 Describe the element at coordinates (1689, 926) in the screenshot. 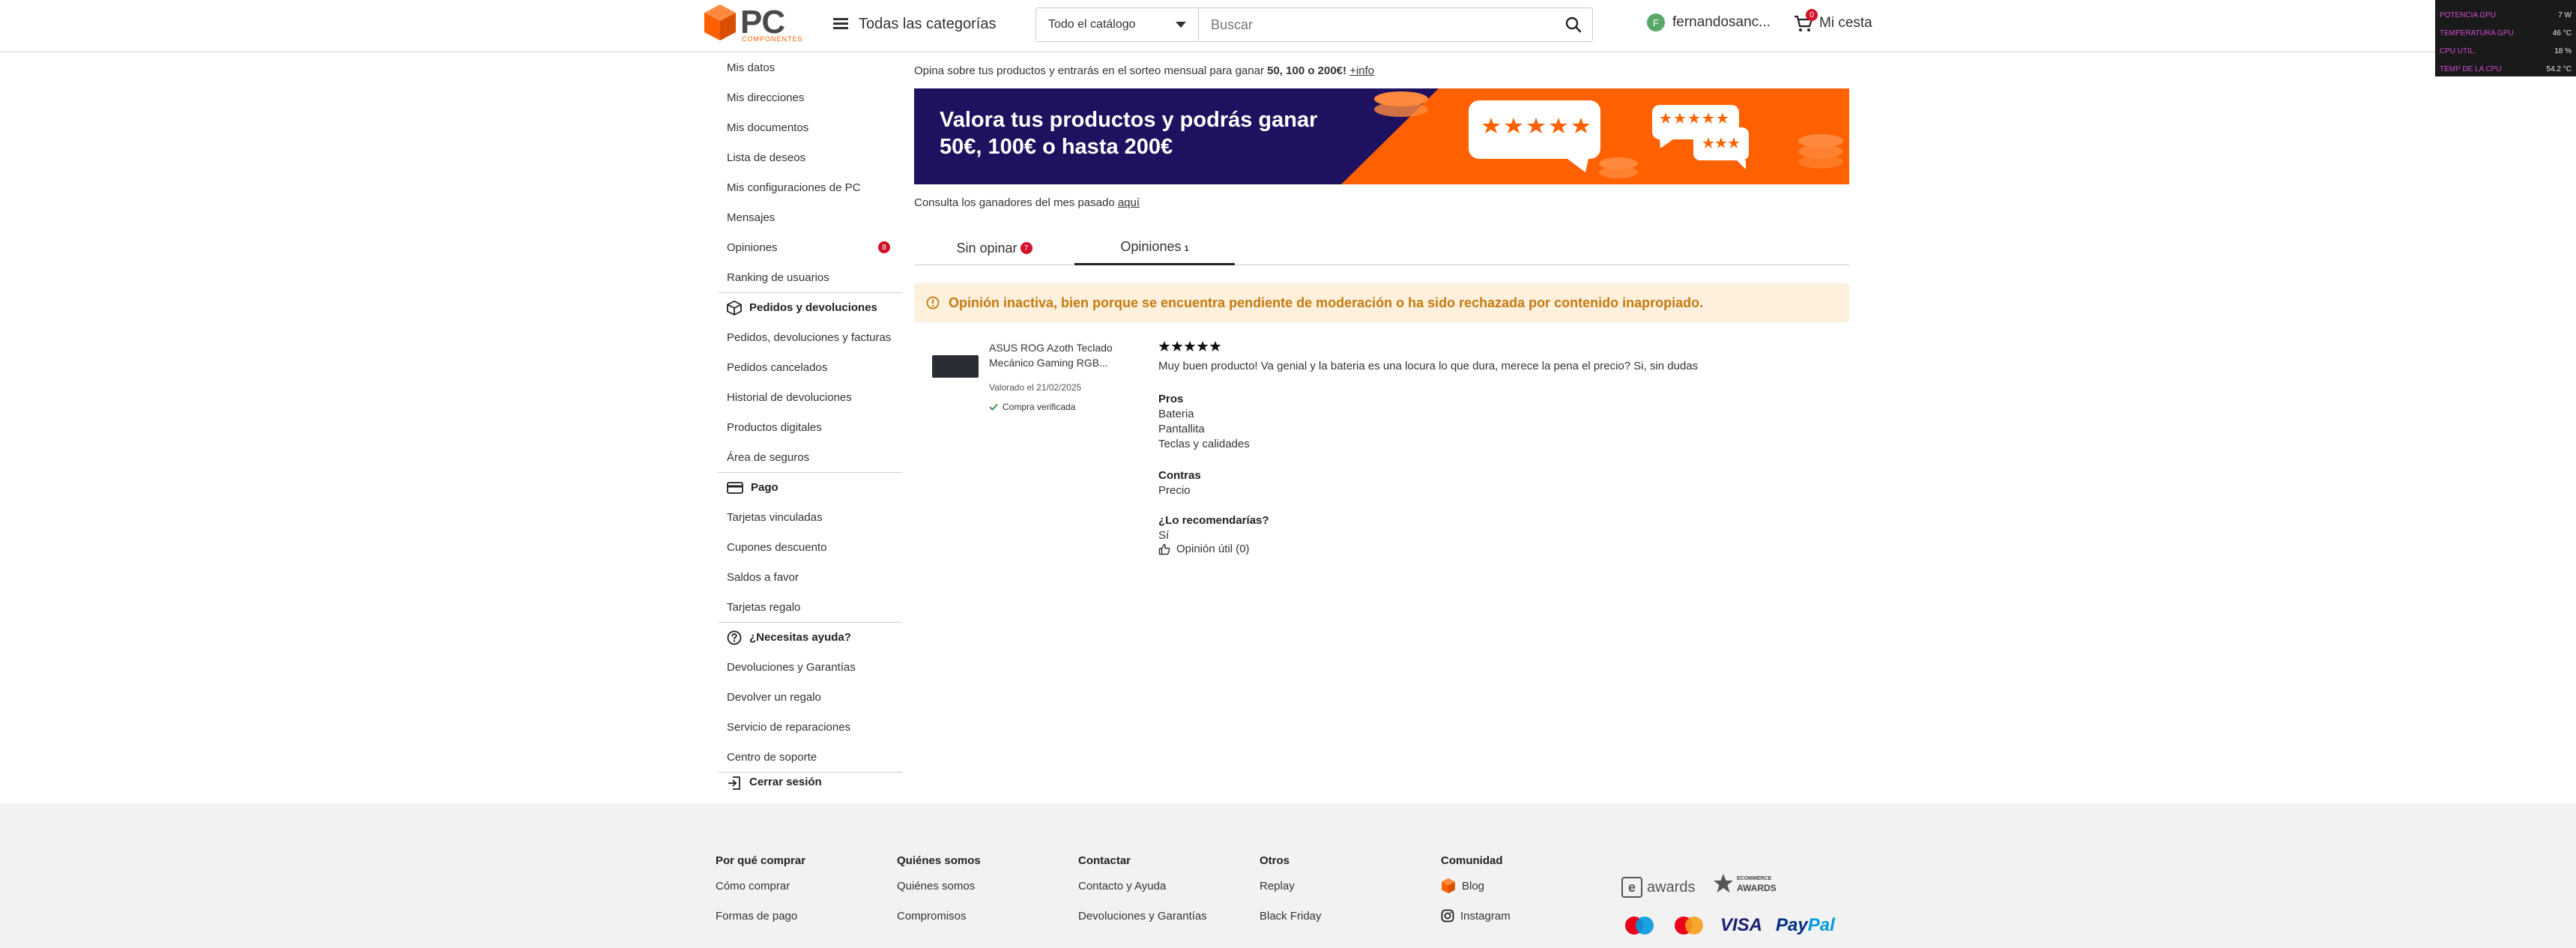

I see `mastercard-icon` at that location.